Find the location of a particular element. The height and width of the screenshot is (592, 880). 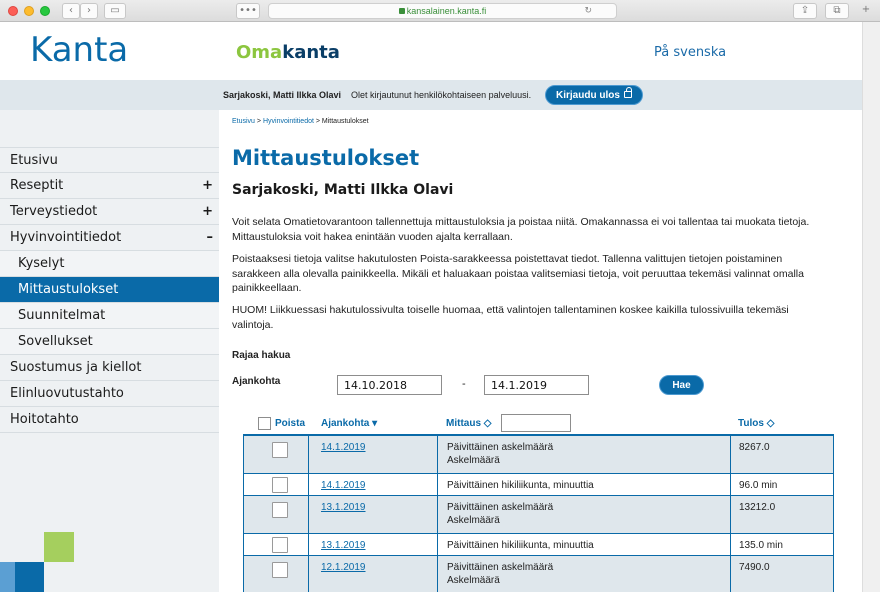

minimize-window-icon is located at coordinates (29, 11).